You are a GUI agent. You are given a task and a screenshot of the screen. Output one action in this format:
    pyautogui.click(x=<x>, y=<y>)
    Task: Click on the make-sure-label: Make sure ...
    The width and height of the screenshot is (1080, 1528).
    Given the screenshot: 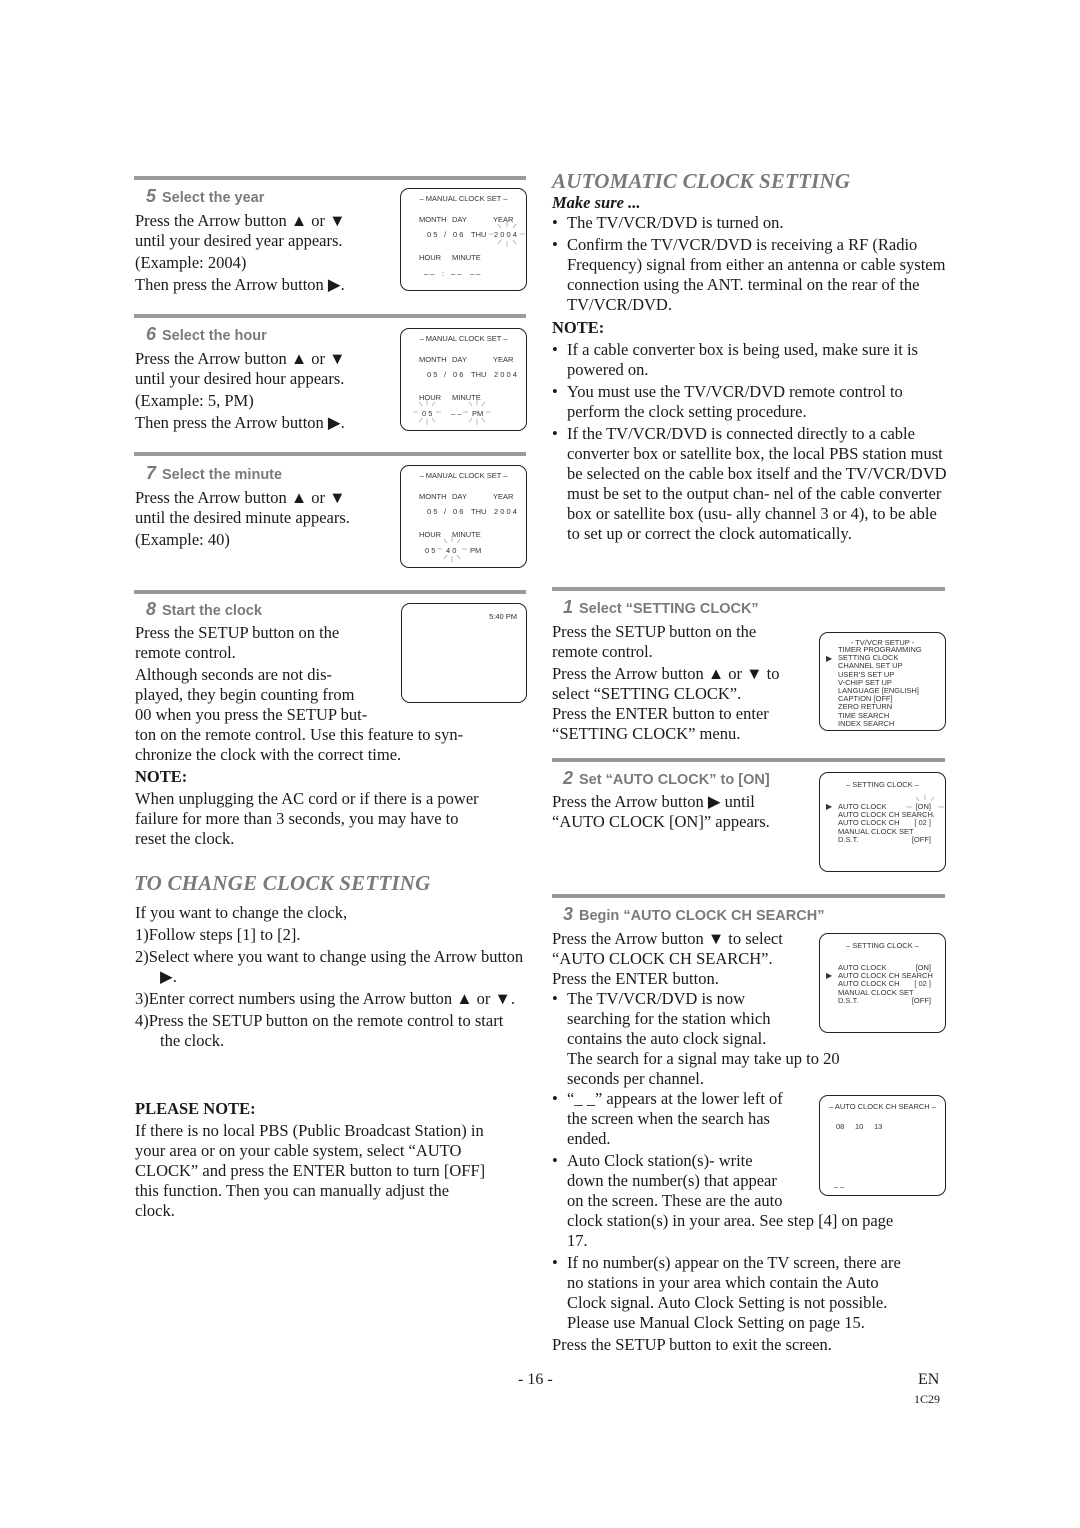 What is the action you would take?
    pyautogui.click(x=596, y=202)
    